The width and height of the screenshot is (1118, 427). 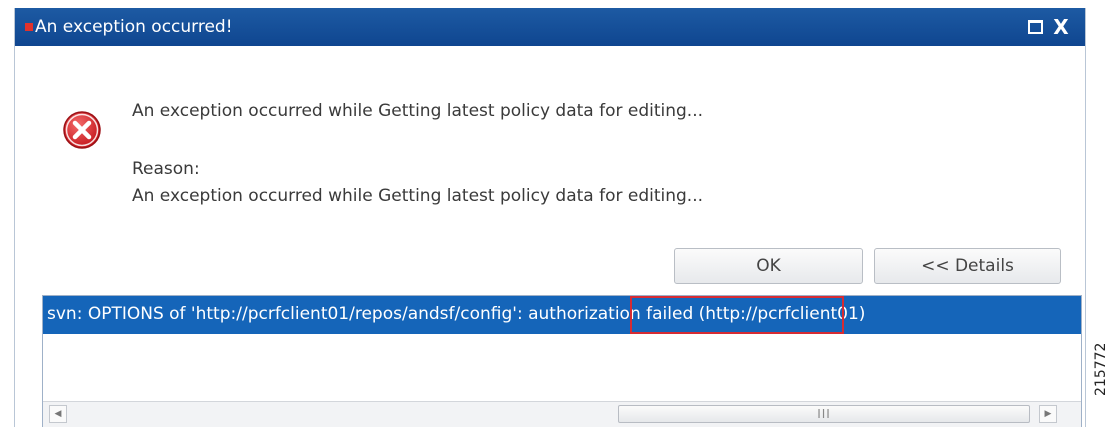 What do you see at coordinates (1048, 414) in the screenshot?
I see `scroll-right-icon: ▶` at bounding box center [1048, 414].